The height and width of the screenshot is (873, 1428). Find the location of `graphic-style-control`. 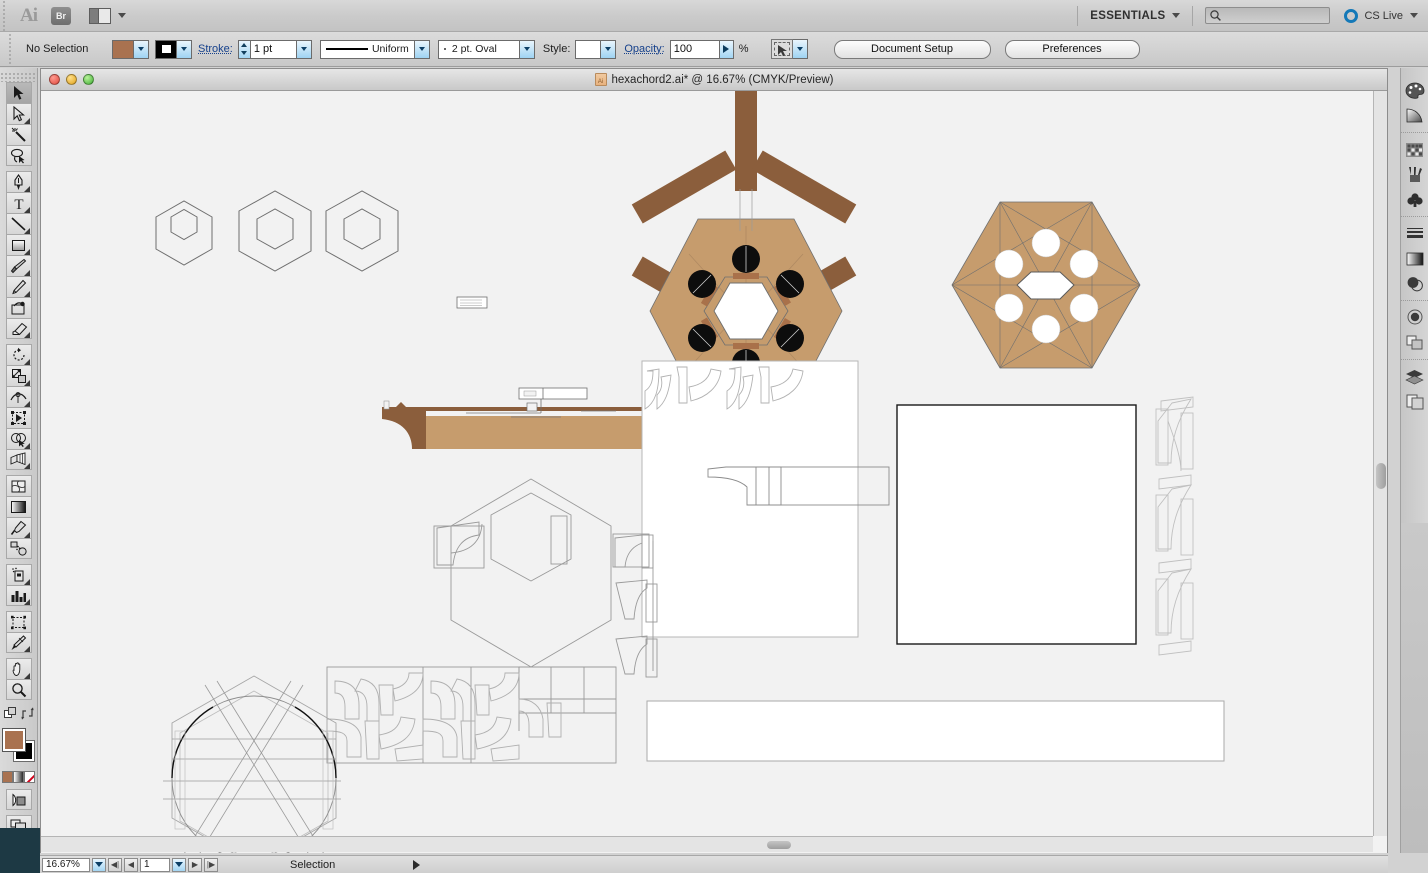

graphic-style-control is located at coordinates (596, 49).